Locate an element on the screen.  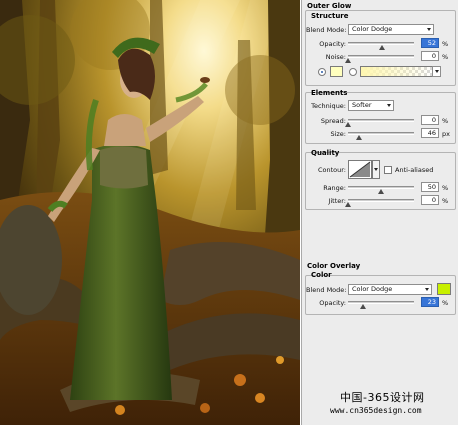
color-title: Color is located at coordinates (321, 275).